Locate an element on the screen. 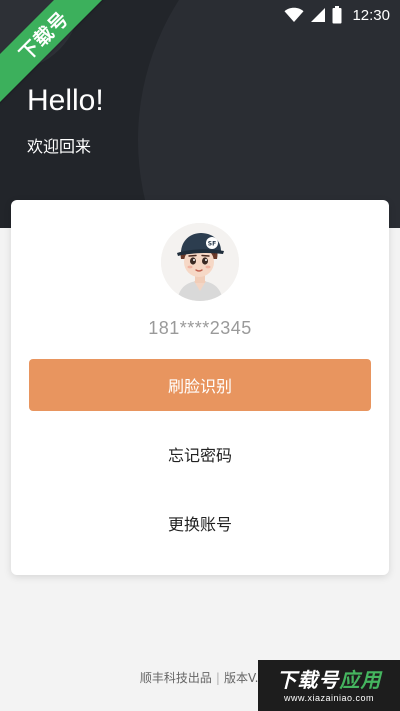 This screenshot has height=711, width=400. footer-company: 顺丰科技出品 is located at coordinates (175, 678).